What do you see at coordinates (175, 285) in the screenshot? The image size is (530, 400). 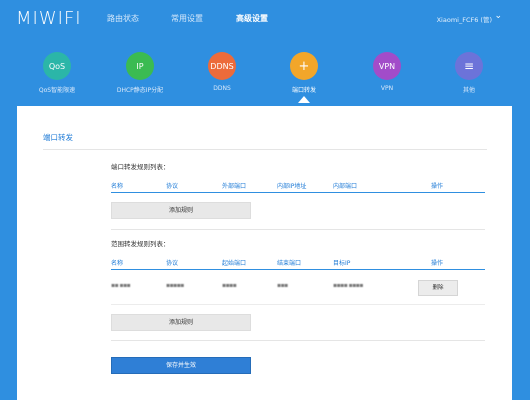 I see `row-protocol: ▪▪▪▪▪` at bounding box center [175, 285].